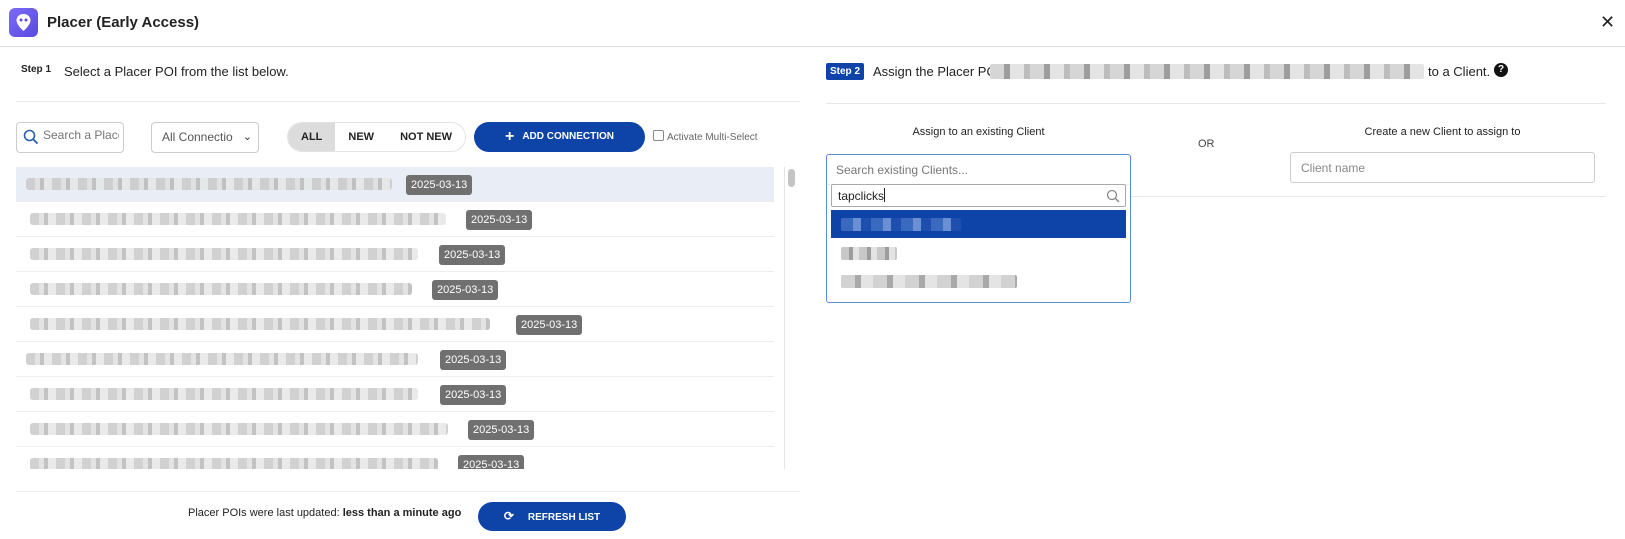 Image resolution: width=1625 pixels, height=539 pixels. Describe the element at coordinates (790, 318) in the screenshot. I see `poi-list-scrollbar` at that location.